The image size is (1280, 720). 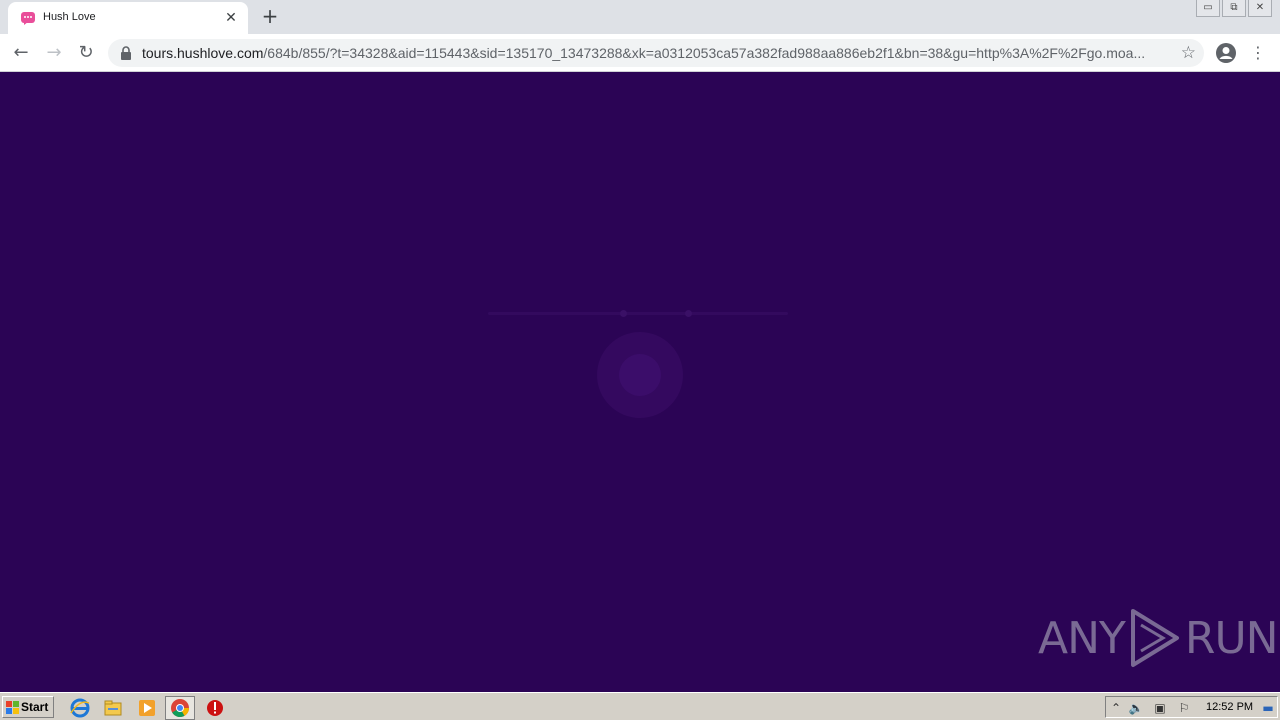 What do you see at coordinates (28, 18) in the screenshot?
I see `hushlove-favicon-icon` at bounding box center [28, 18].